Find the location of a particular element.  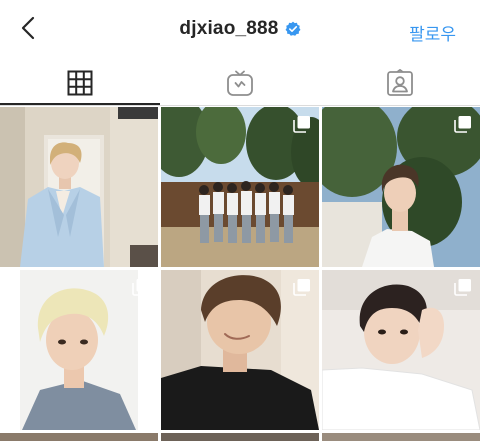

grid-icon is located at coordinates (80, 82).